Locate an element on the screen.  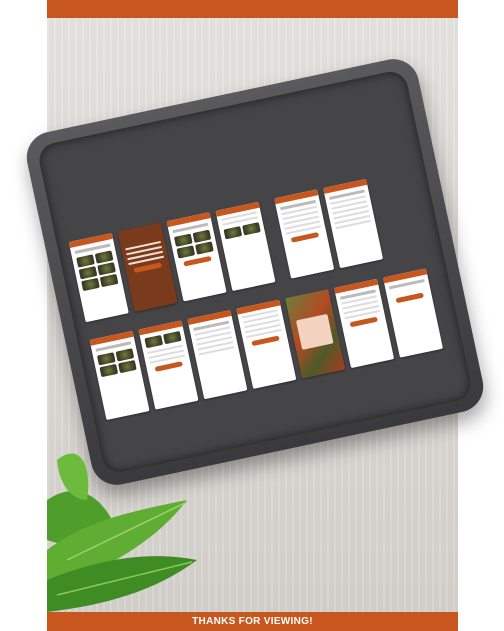
footer-bar: THANKS FOR VIEWING! is located at coordinates (252, 621).